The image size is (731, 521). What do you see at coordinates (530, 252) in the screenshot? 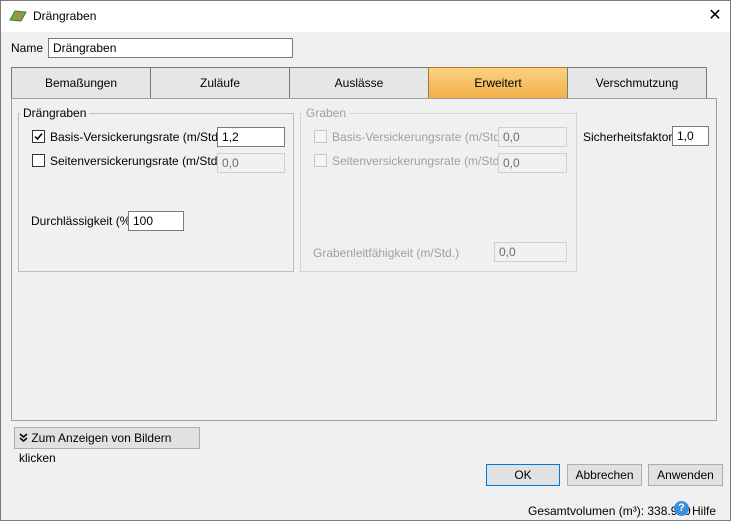
I see `grabenleitfaehigkeit-input` at bounding box center [530, 252].